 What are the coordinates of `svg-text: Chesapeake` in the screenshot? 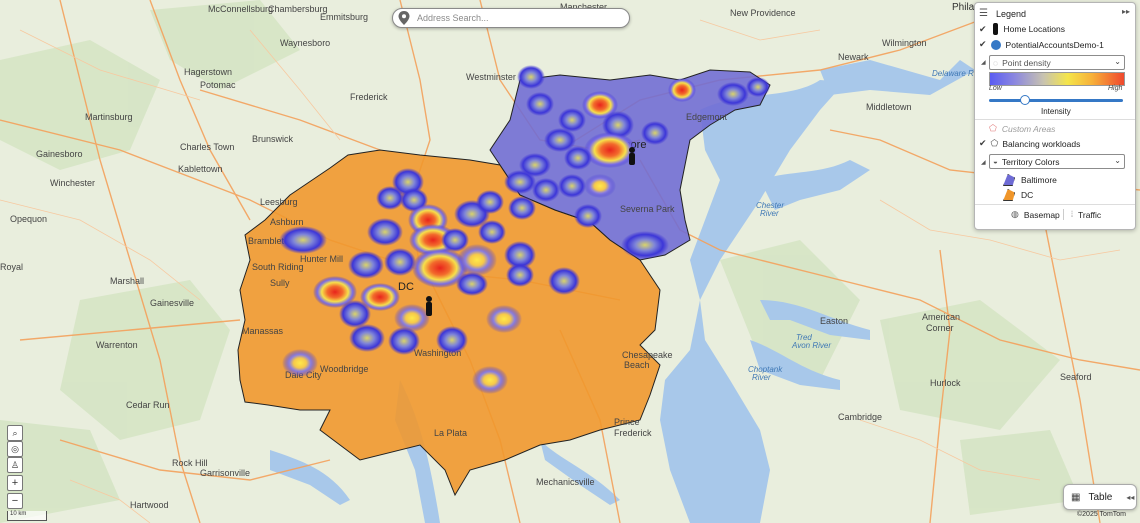 It's located at (647, 355).